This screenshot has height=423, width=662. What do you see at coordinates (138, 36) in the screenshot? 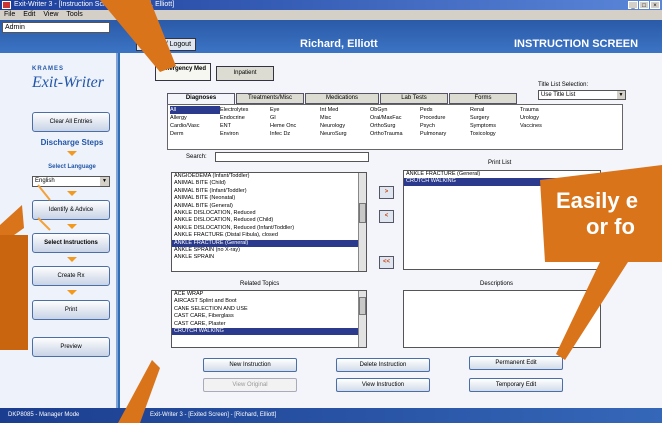
I see `callout-pointer-top` at bounding box center [138, 36].